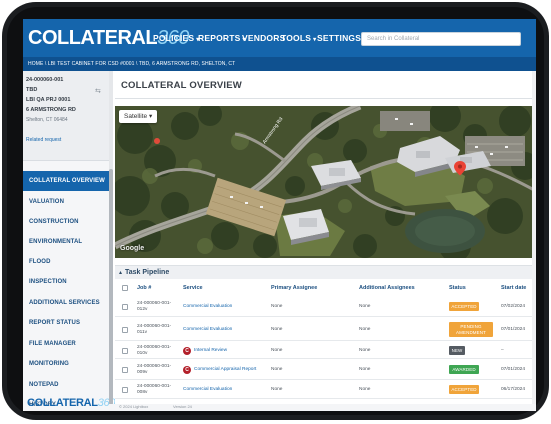 This screenshot has width=551, height=424. Describe the element at coordinates (66, 222) in the screenshot. I see `sidebar-item-construction: CONSTRUCTION` at that location.